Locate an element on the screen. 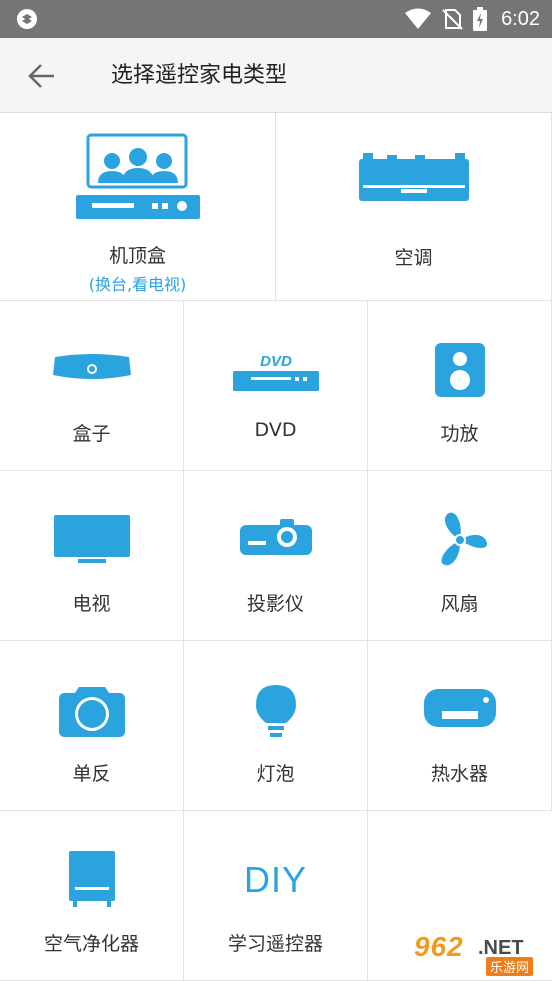 The height and width of the screenshot is (981, 552). status-bar: 6:02 is located at coordinates (276, 19).